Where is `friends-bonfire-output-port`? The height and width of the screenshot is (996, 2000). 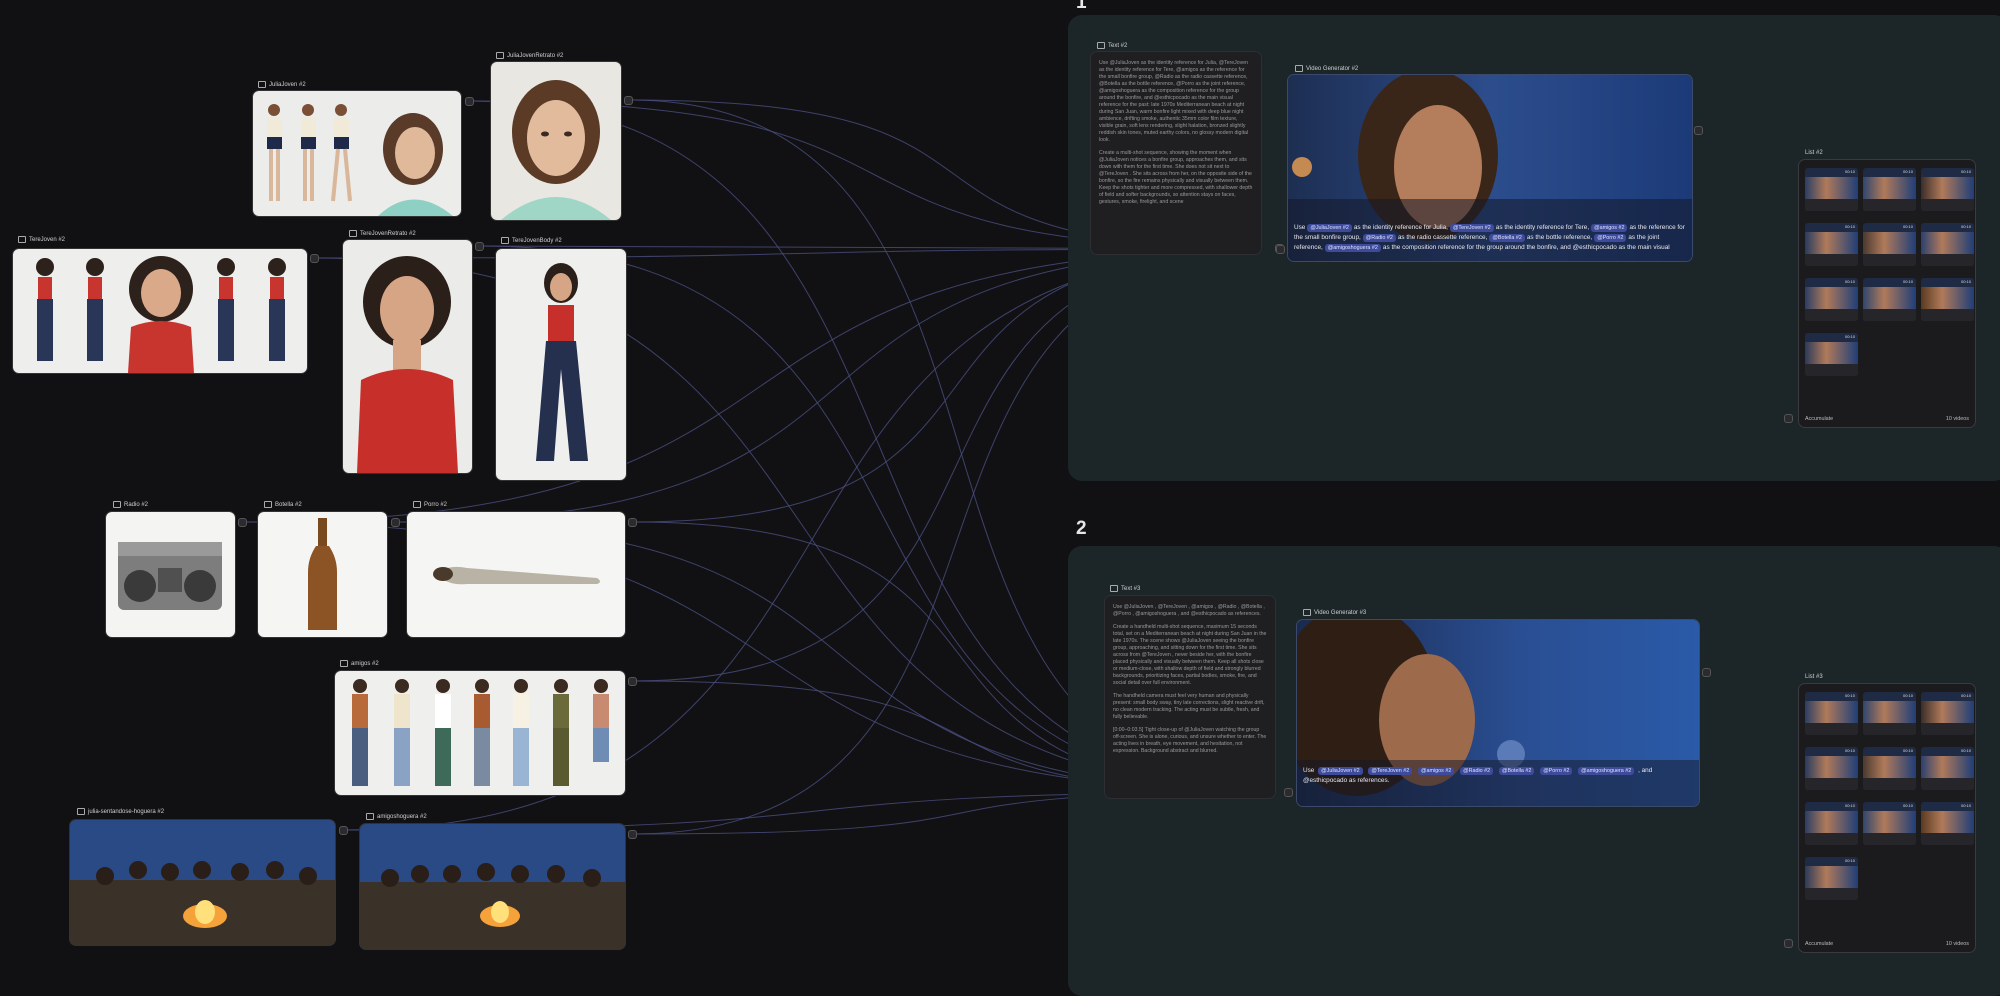 friends-bonfire-output-port is located at coordinates (632, 834).